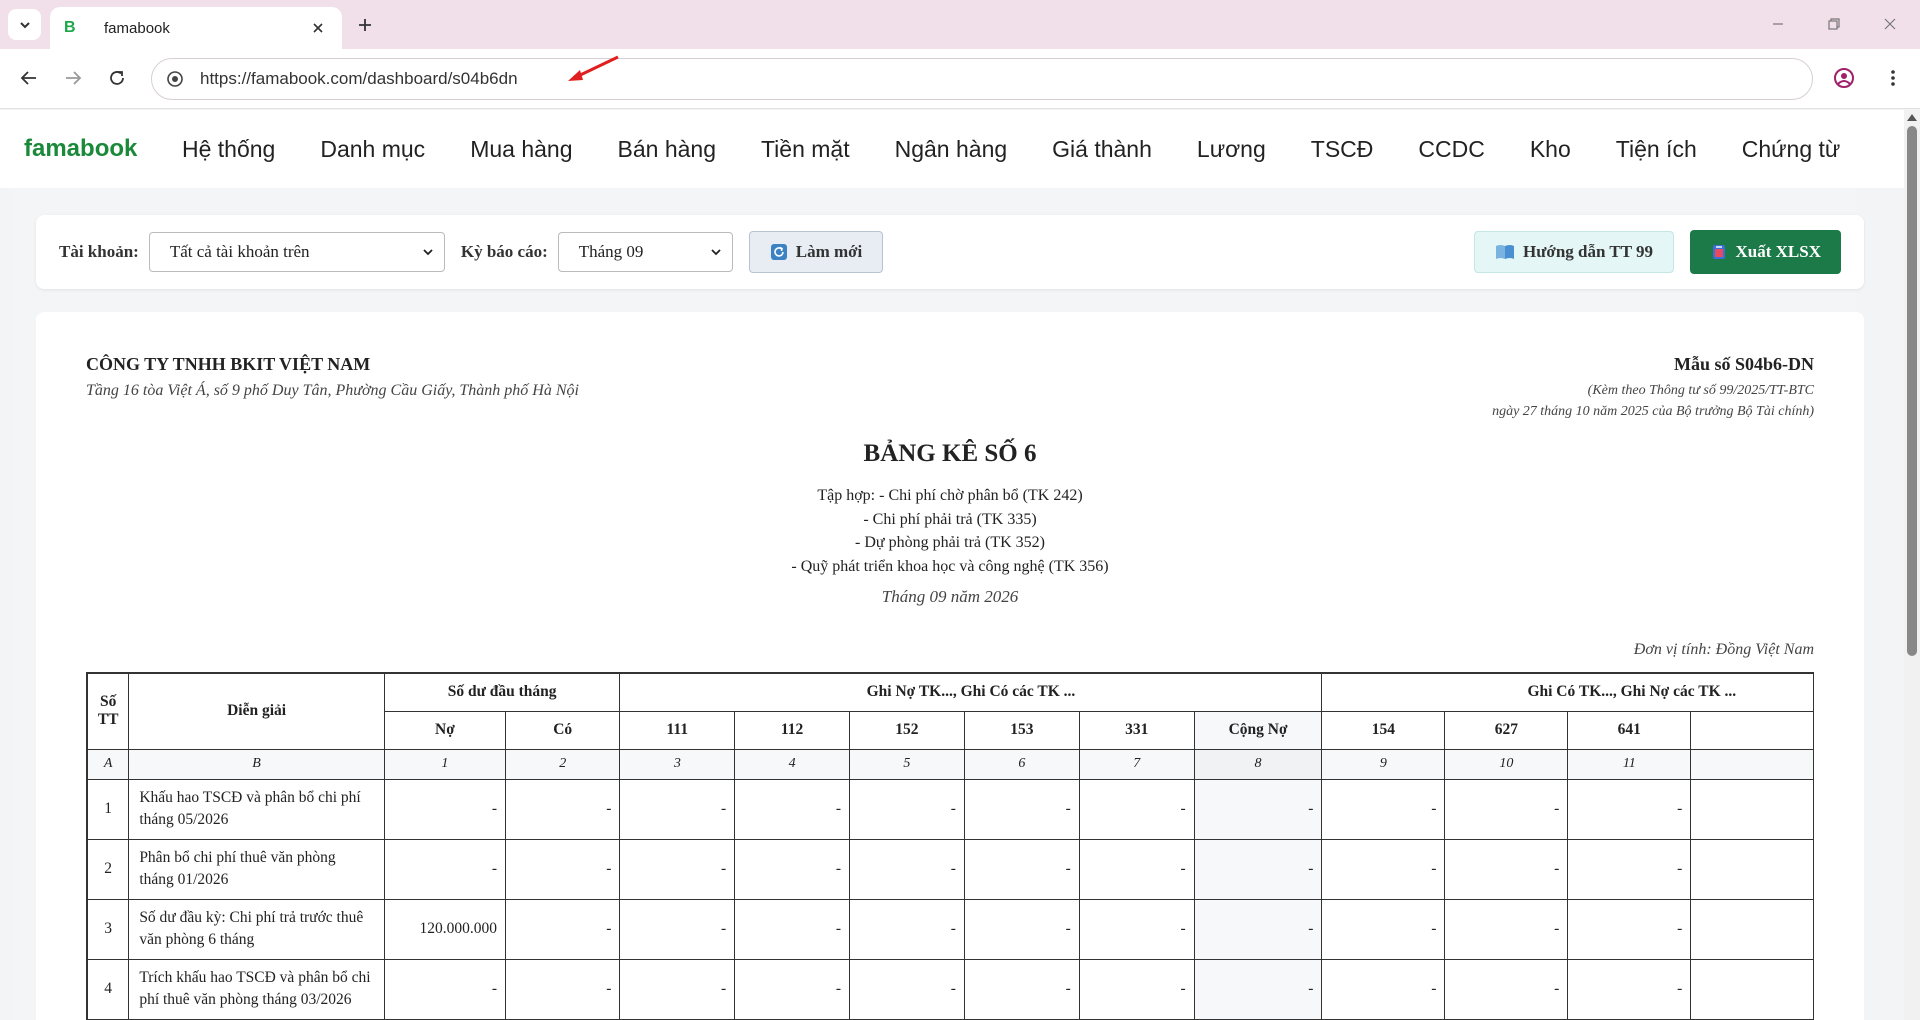 This screenshot has width=1920, height=1020. Describe the element at coordinates (256, 711) in the screenshot. I see `header-description: Diễn giải` at that location.